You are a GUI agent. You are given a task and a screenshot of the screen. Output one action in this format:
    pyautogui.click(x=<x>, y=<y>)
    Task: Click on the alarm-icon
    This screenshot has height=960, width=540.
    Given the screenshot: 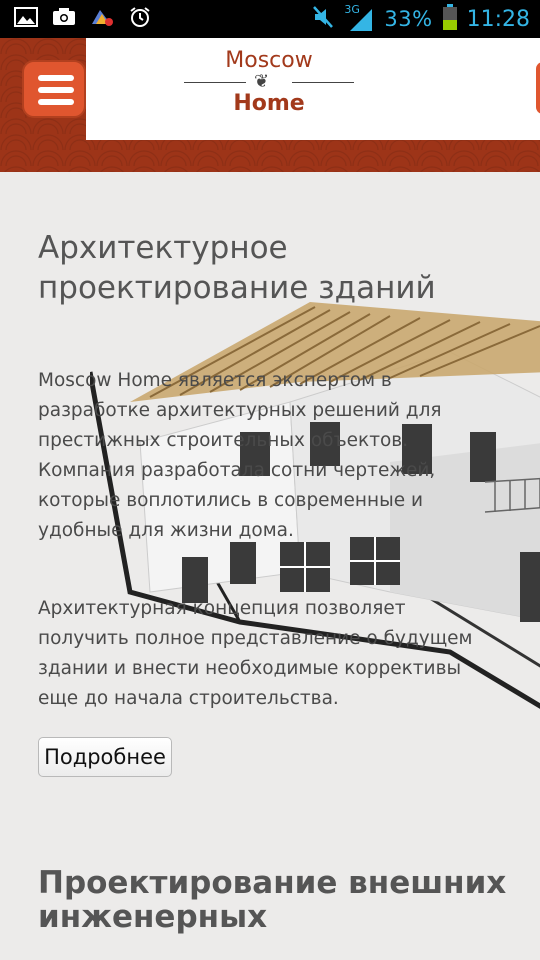 What is the action you would take?
    pyautogui.click(x=140, y=17)
    